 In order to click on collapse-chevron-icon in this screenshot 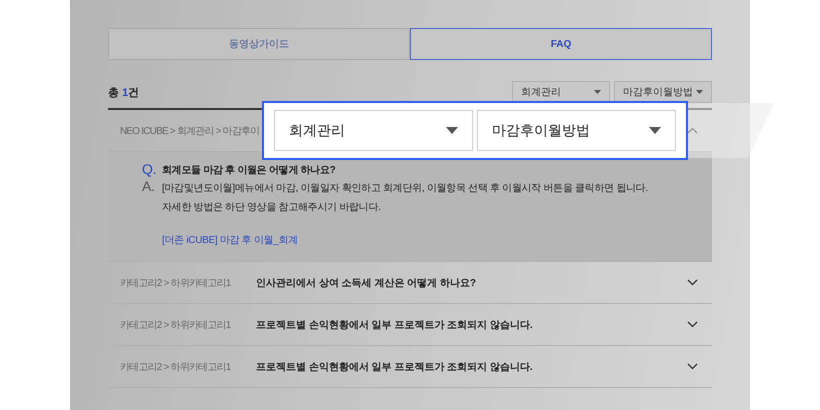, I will do `click(692, 130)`.